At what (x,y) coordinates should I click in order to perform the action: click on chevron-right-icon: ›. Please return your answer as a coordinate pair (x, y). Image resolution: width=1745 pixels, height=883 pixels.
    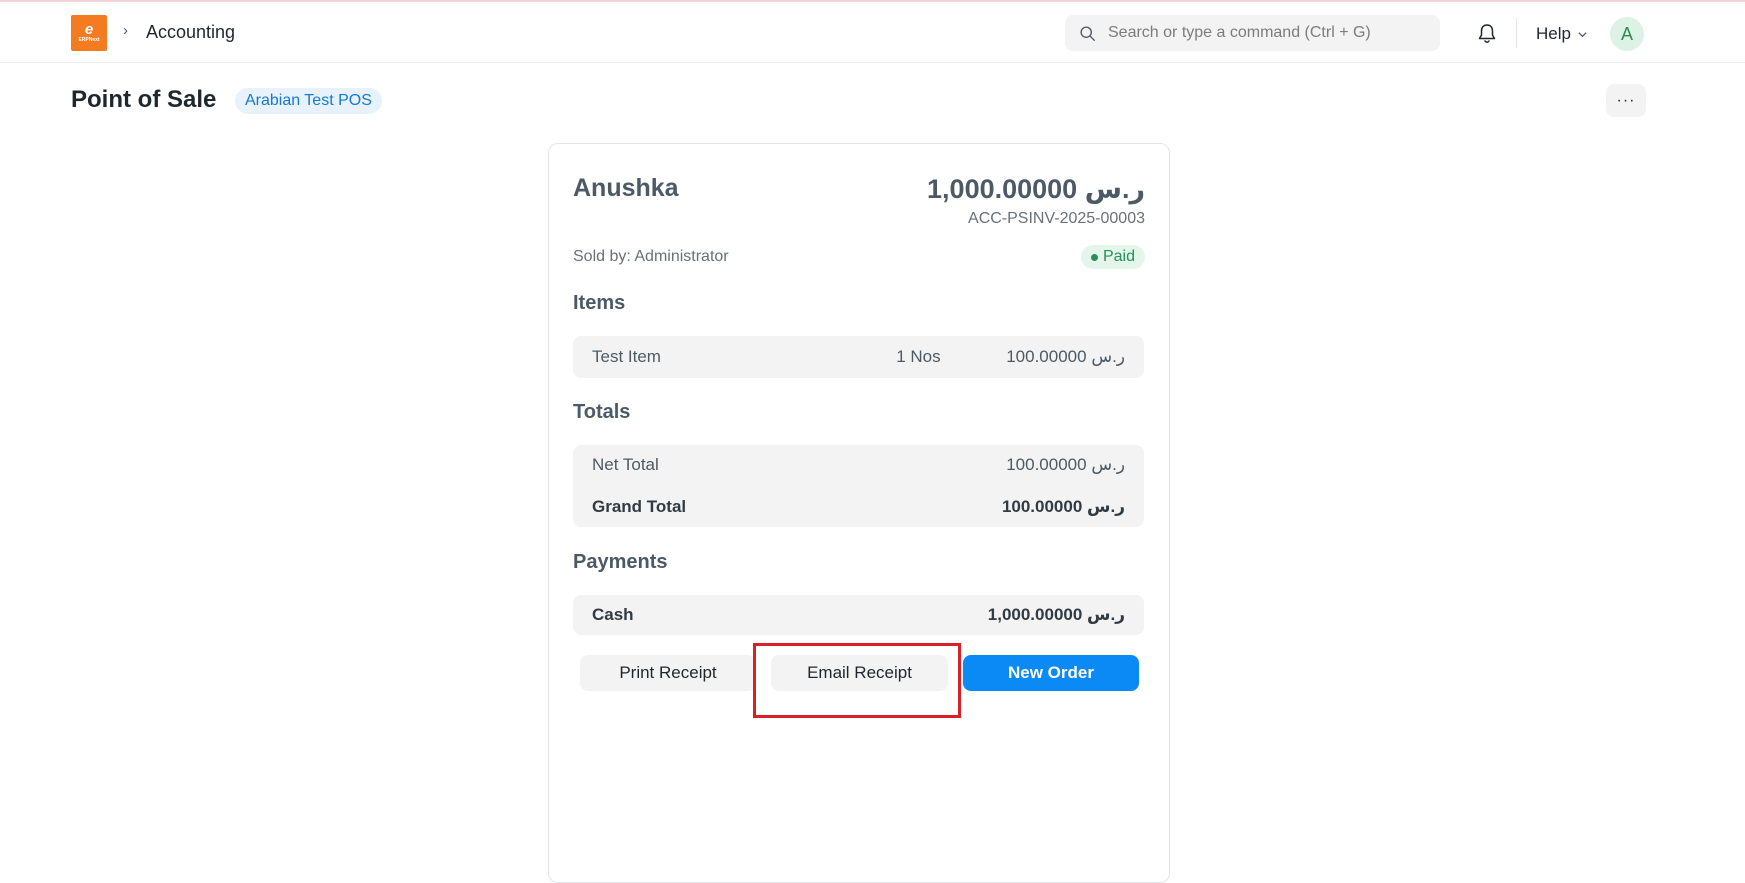
    Looking at the image, I should click on (125, 30).